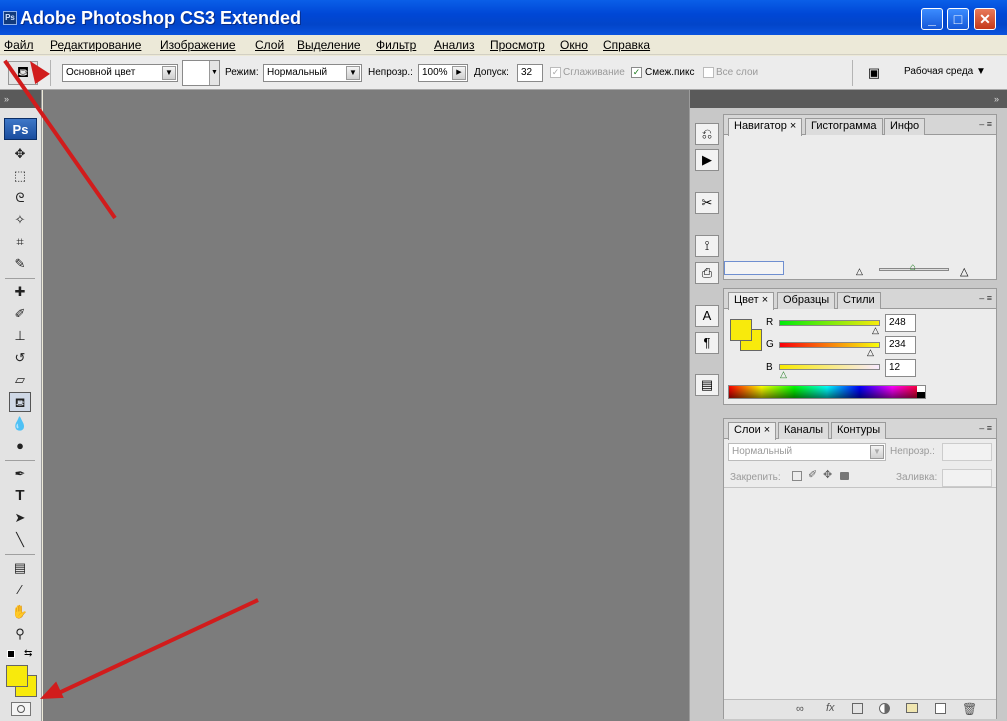 The image size is (1007, 721). I want to click on menu-select: Выделение, so click(329, 45).